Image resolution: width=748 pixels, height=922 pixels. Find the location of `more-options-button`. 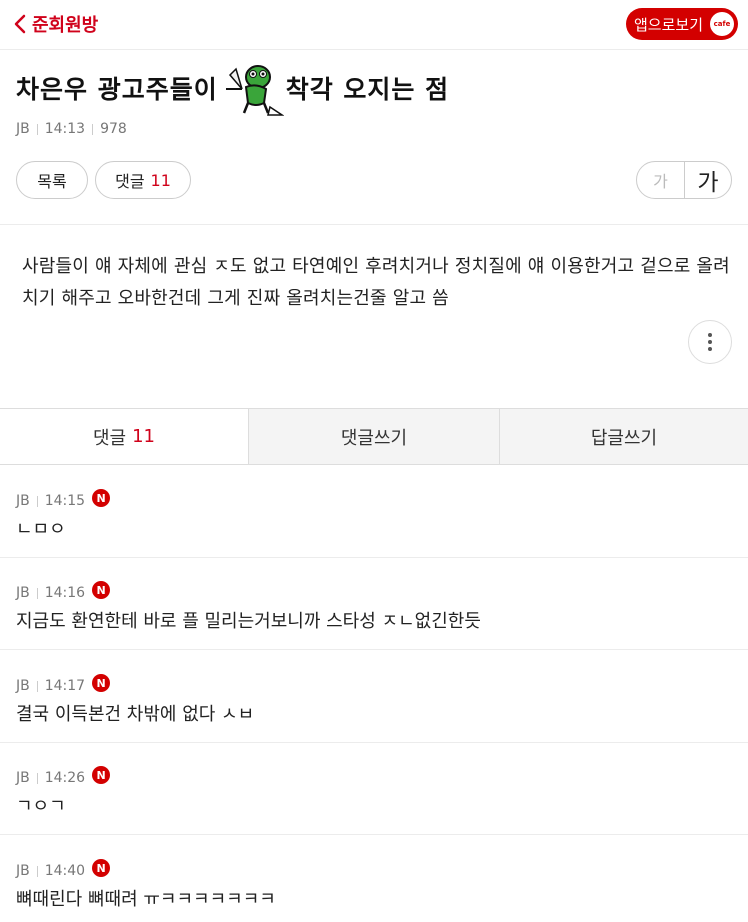

more-options-button is located at coordinates (710, 342).